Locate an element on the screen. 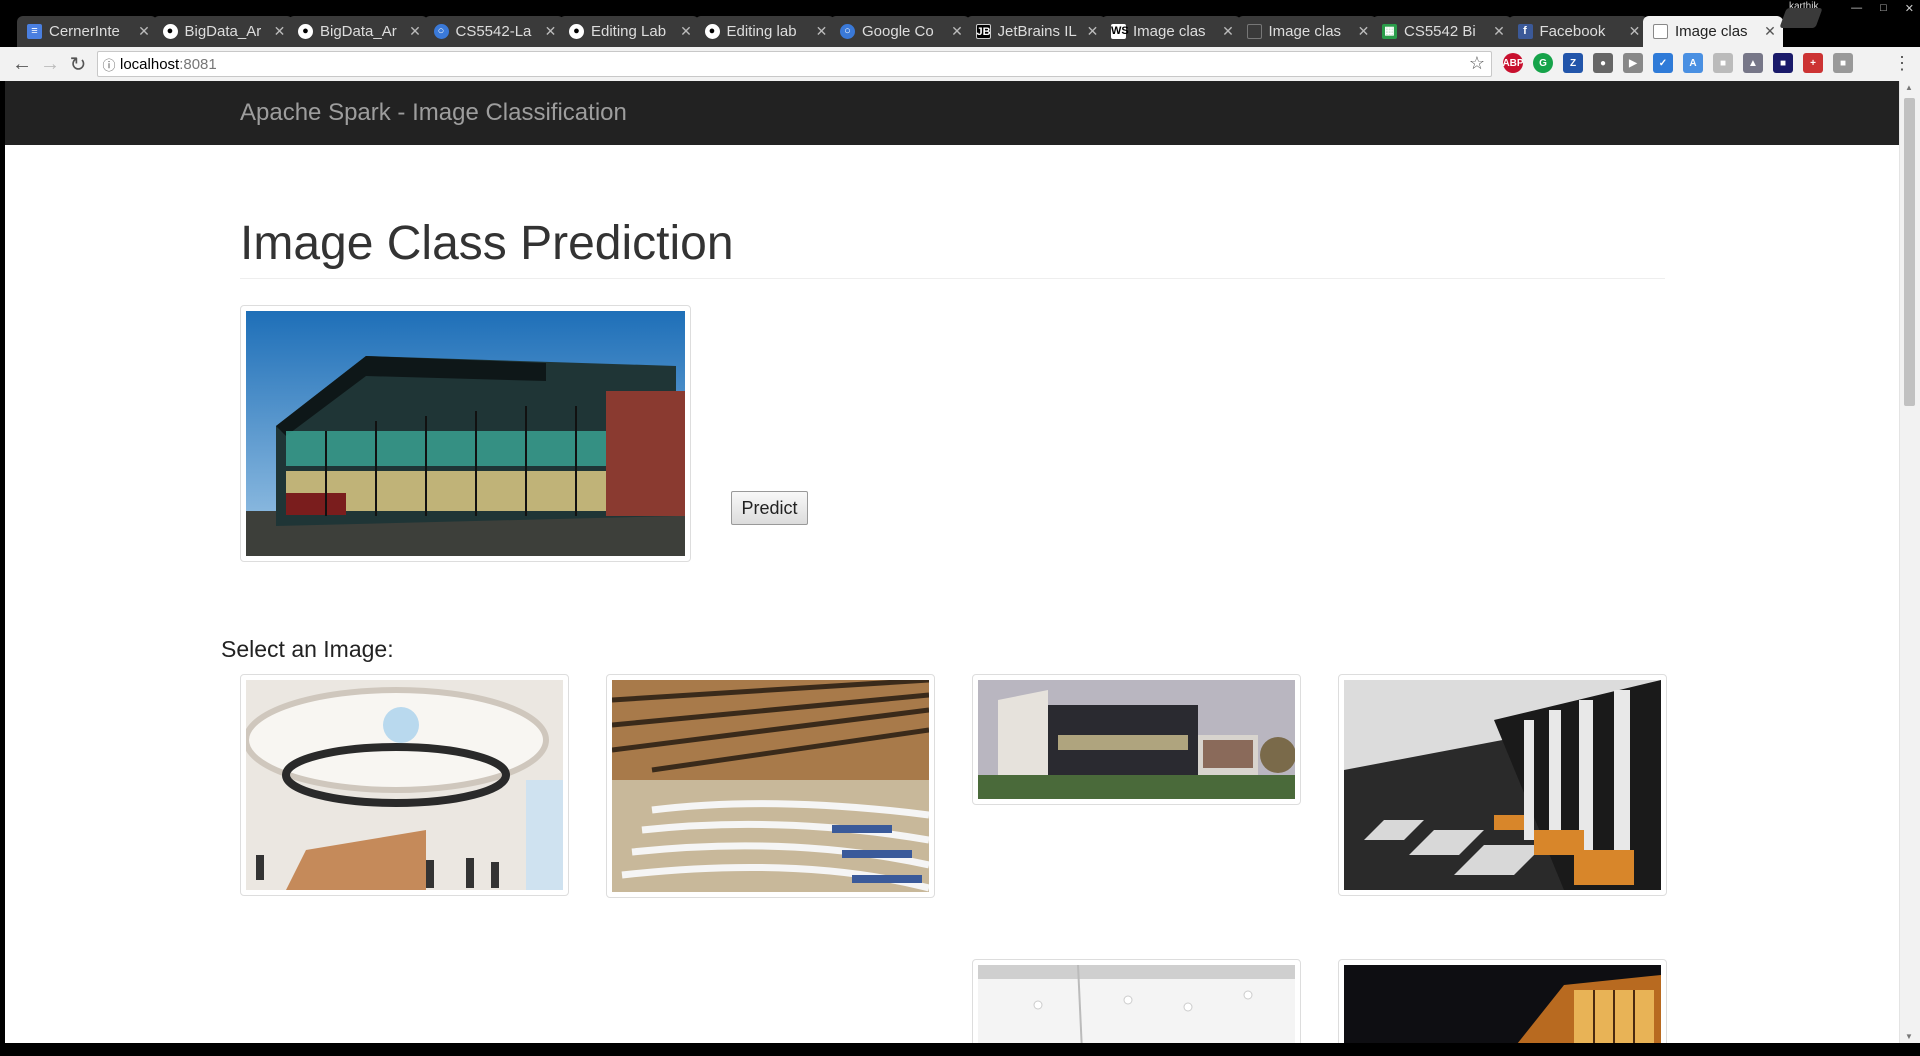 The height and width of the screenshot is (1056, 1920). reload-button: ↻ is located at coordinates (78, 64).